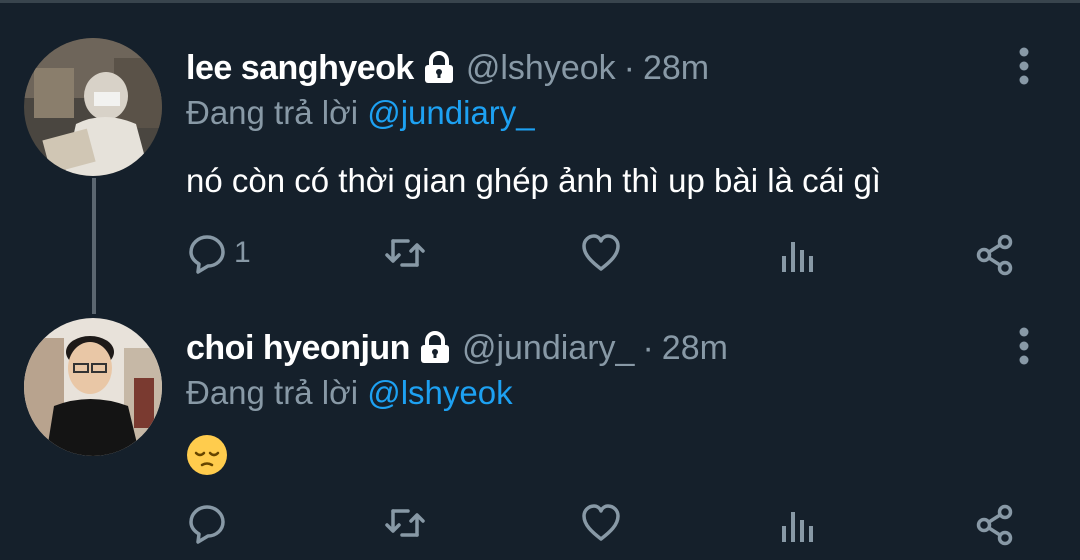  Describe the element at coordinates (207, 455) in the screenshot. I see `pensive-face-emoji` at that location.